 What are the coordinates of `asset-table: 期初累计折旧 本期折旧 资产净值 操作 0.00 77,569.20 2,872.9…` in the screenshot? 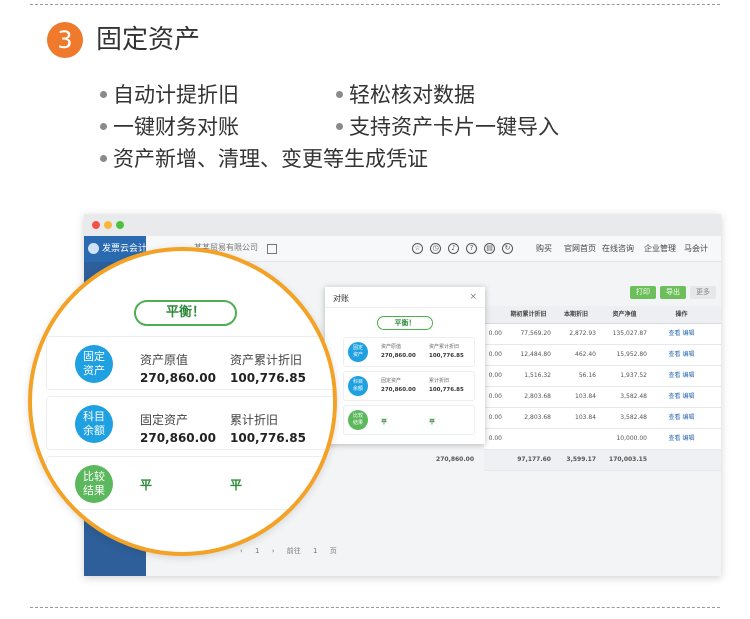 It's located at (578, 388).